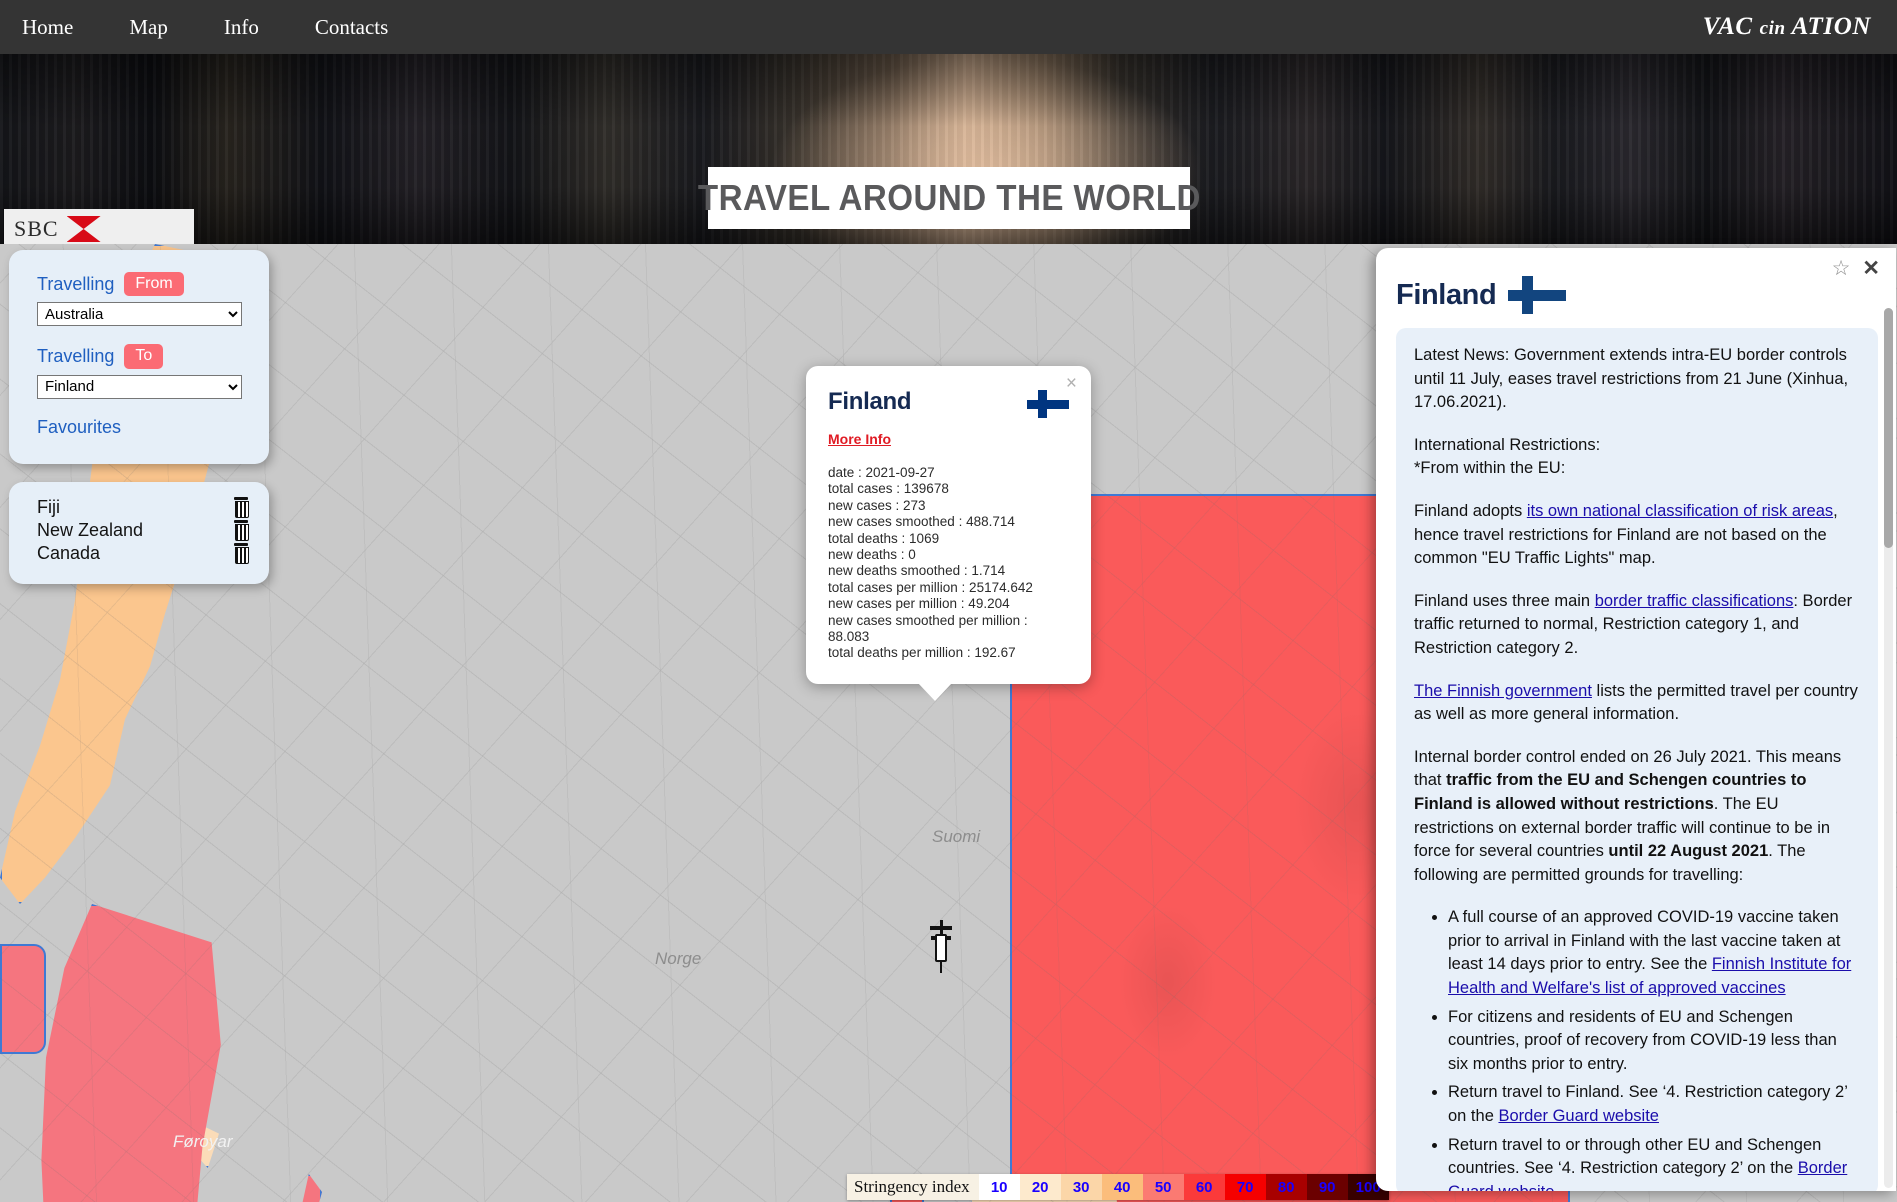 This screenshot has width=1897, height=1202. Describe the element at coordinates (1286, 1187) in the screenshot. I see `legend-swatch-80: 80` at that location.